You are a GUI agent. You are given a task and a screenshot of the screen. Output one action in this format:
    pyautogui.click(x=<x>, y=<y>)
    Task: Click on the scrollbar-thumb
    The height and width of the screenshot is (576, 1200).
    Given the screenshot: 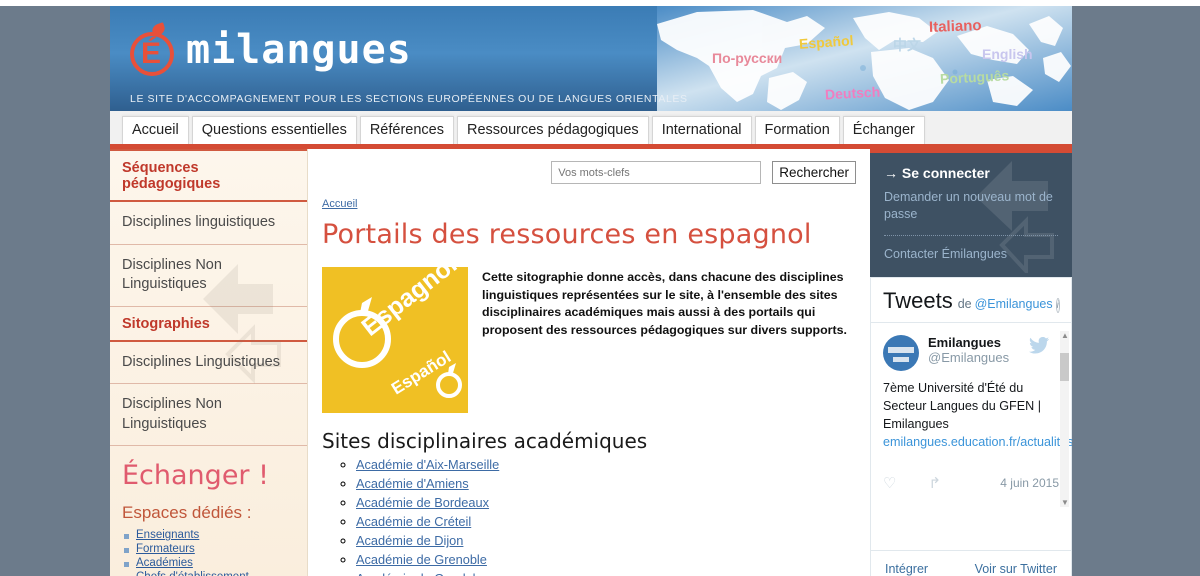 What is the action you would take?
    pyautogui.click(x=1064, y=366)
    